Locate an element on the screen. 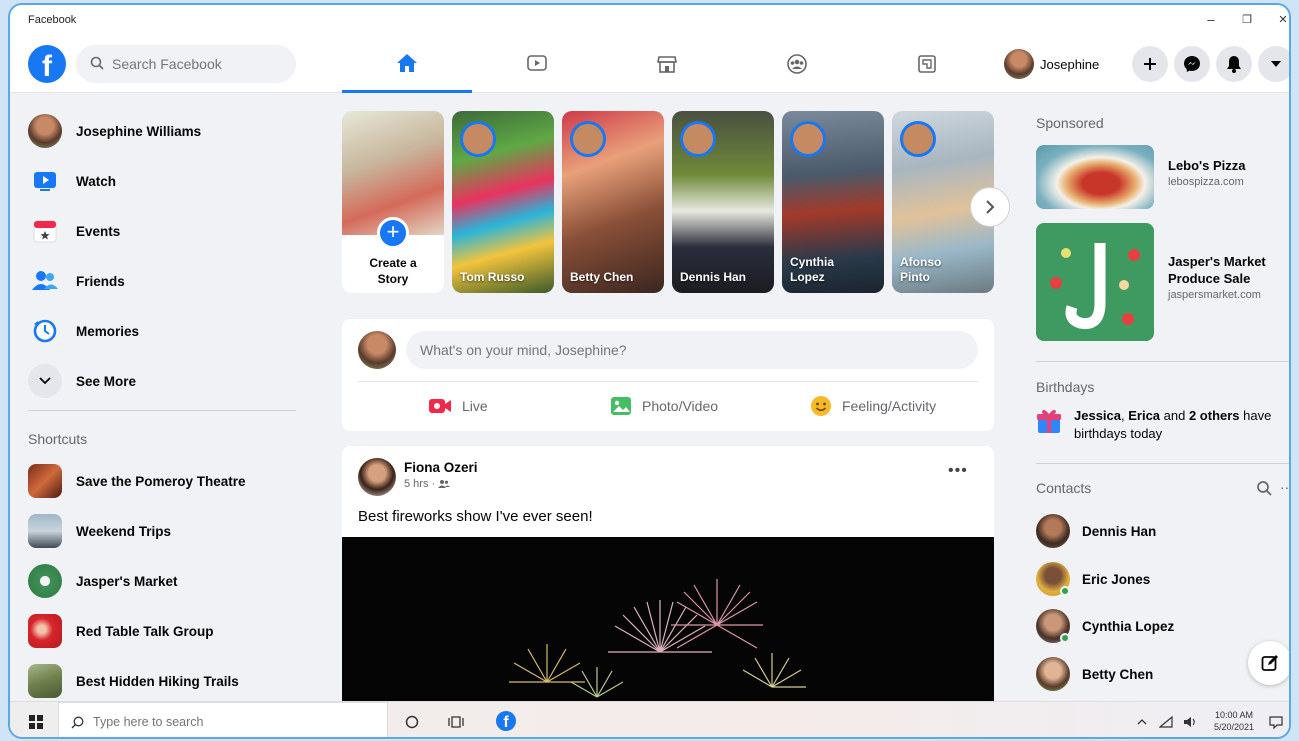  cortana-button is located at coordinates (412, 719).